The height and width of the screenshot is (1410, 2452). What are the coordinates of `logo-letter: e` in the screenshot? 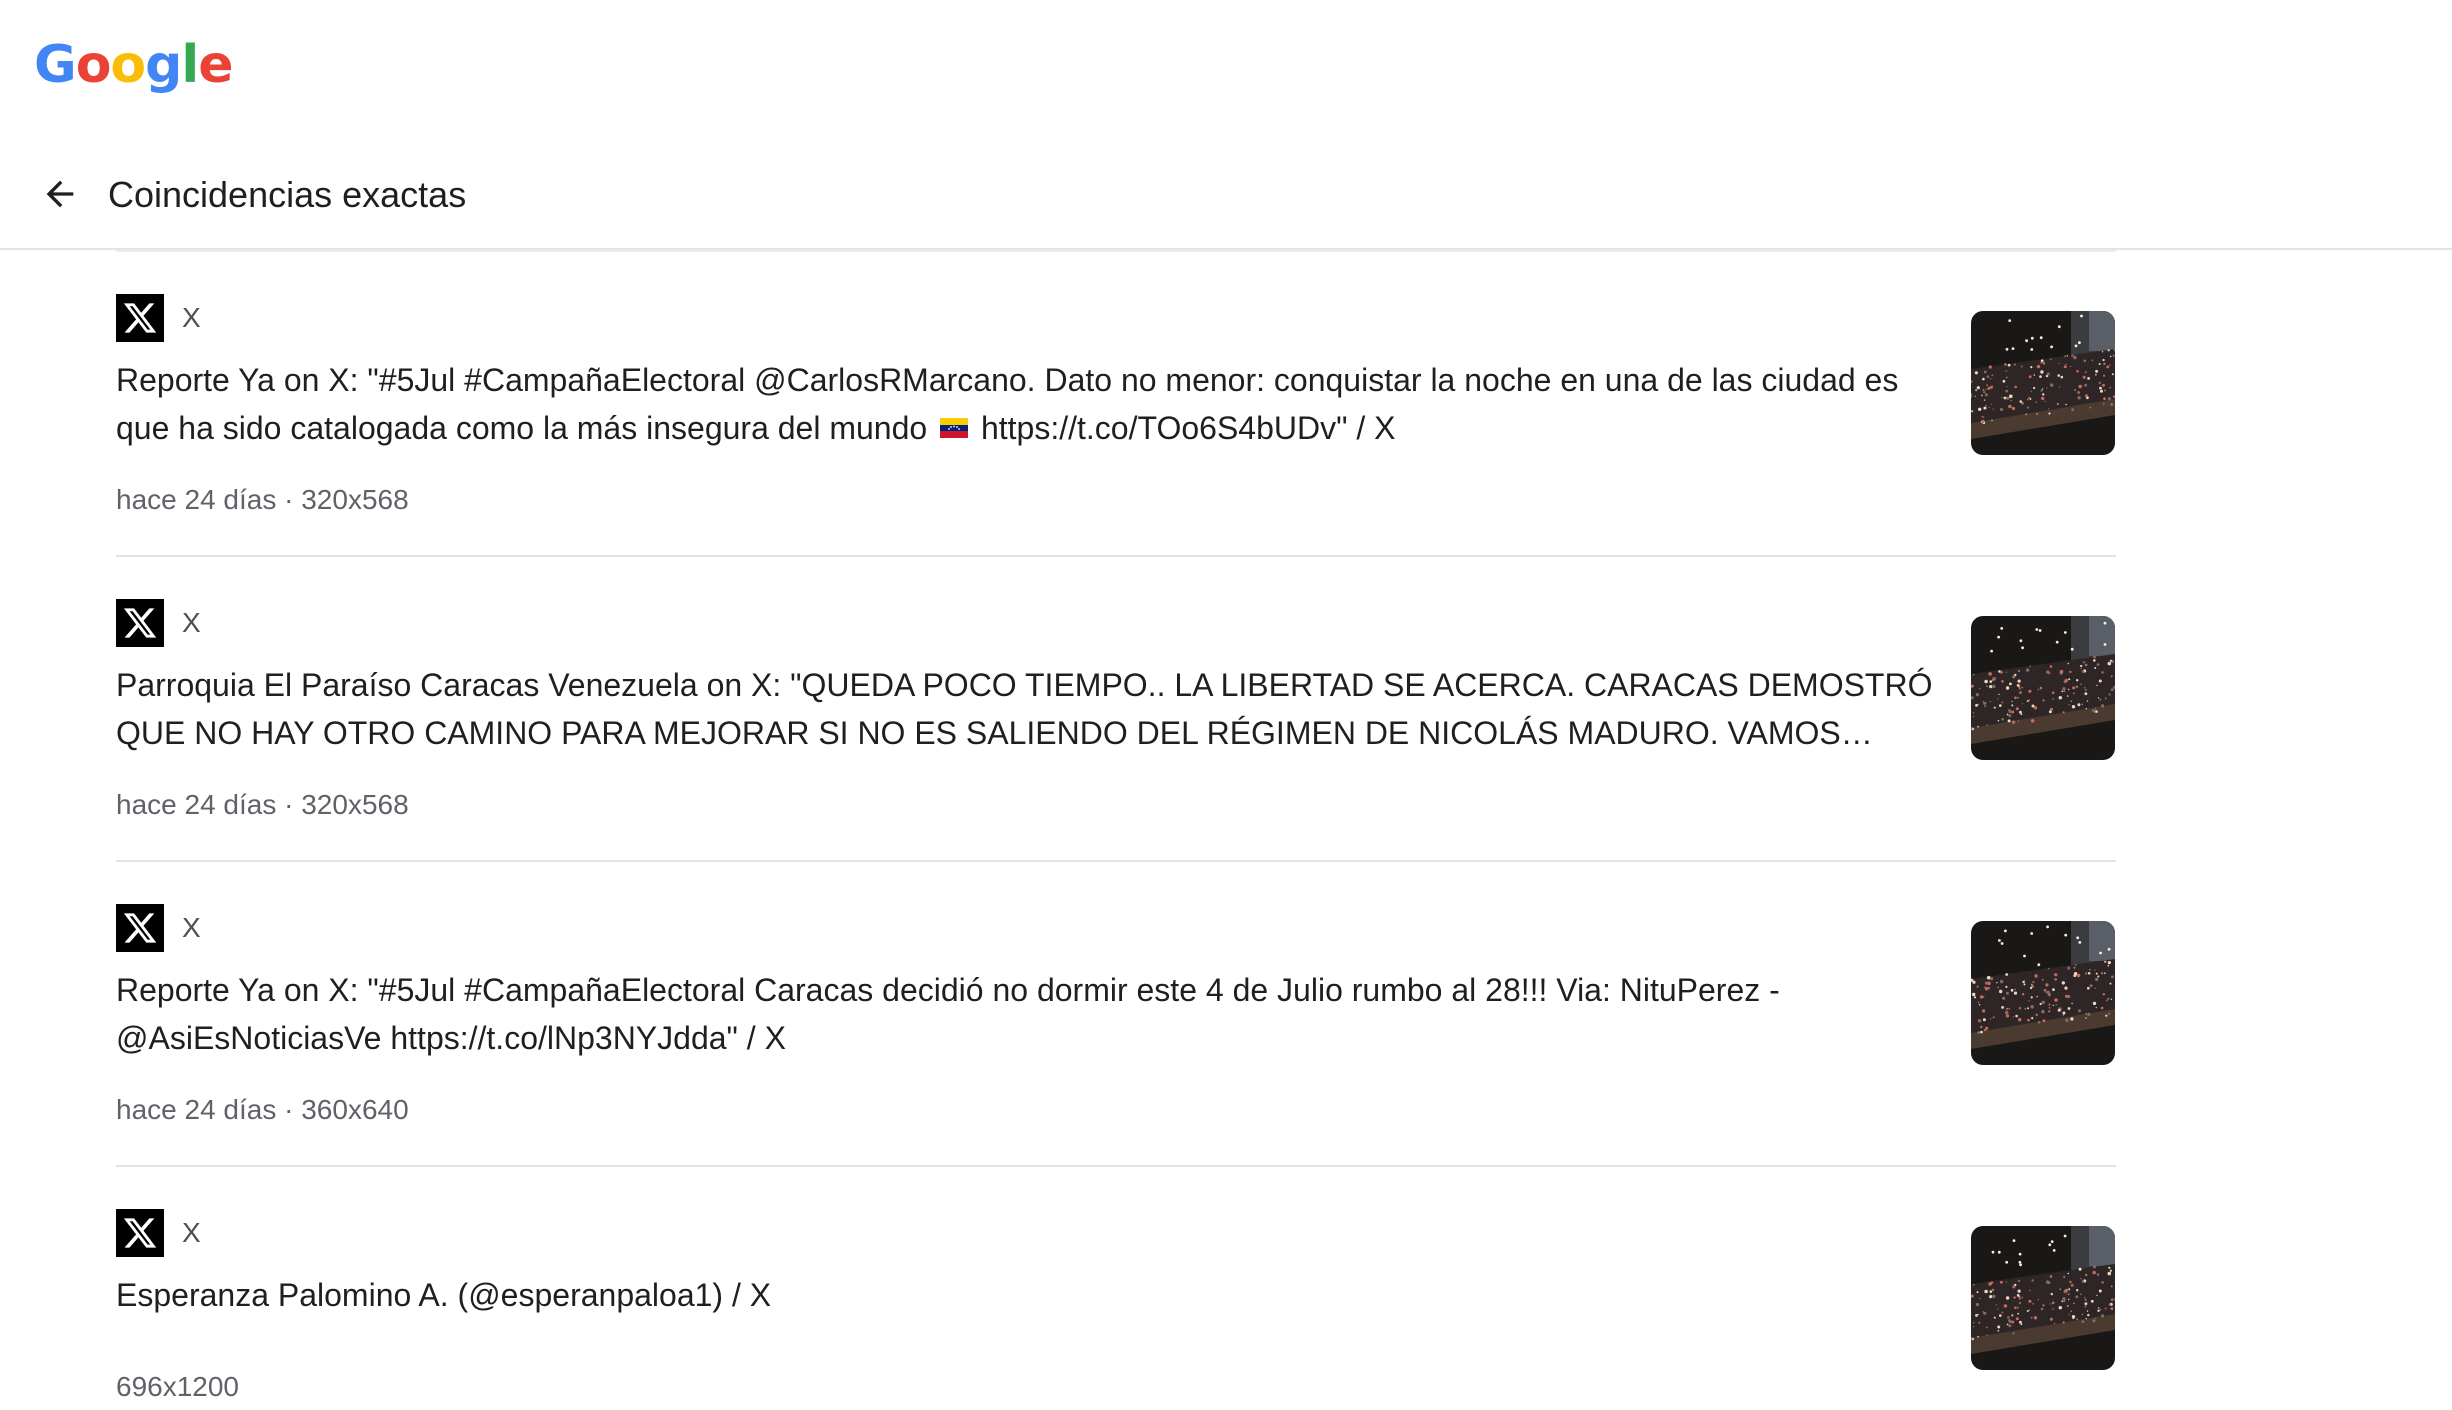 It's located at (215, 65).